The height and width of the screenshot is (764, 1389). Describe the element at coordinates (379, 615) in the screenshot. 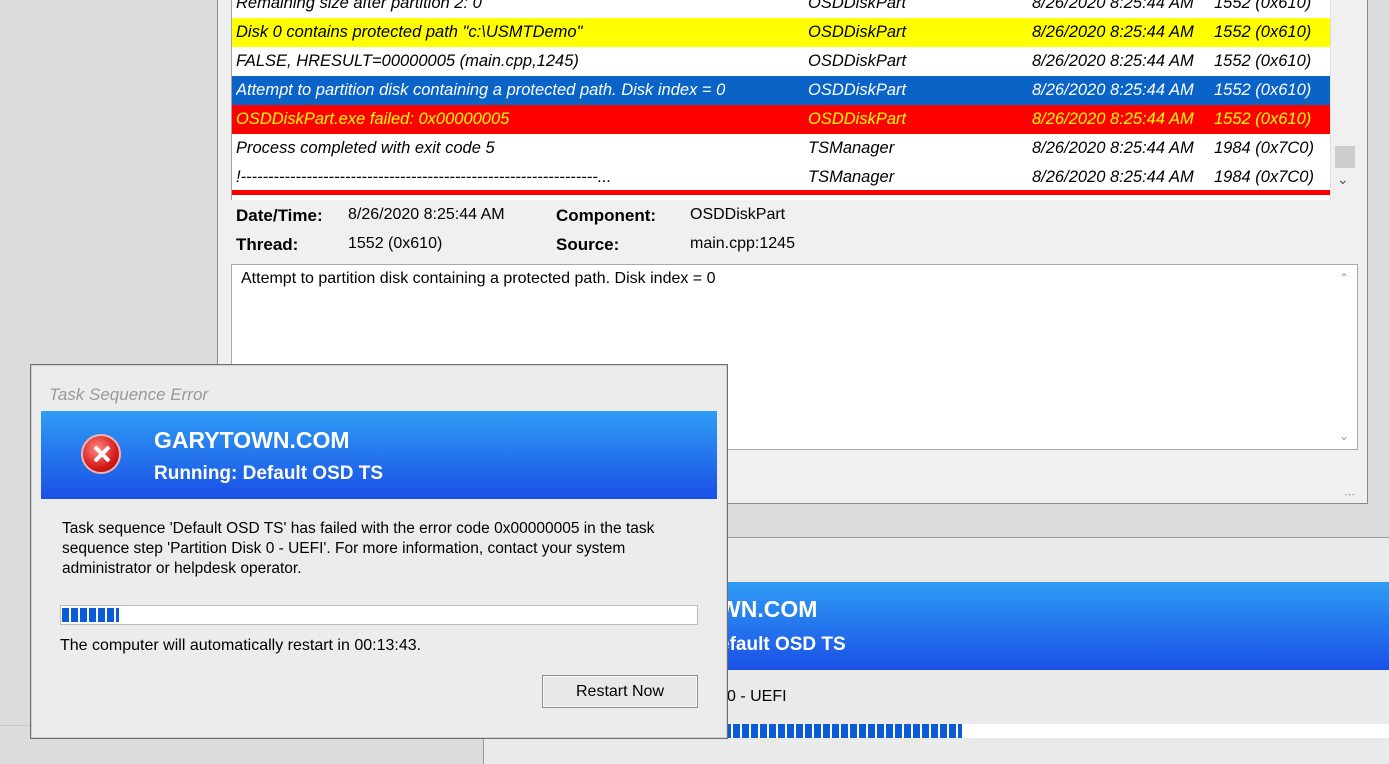

I see `restart-countdown-bar` at that location.